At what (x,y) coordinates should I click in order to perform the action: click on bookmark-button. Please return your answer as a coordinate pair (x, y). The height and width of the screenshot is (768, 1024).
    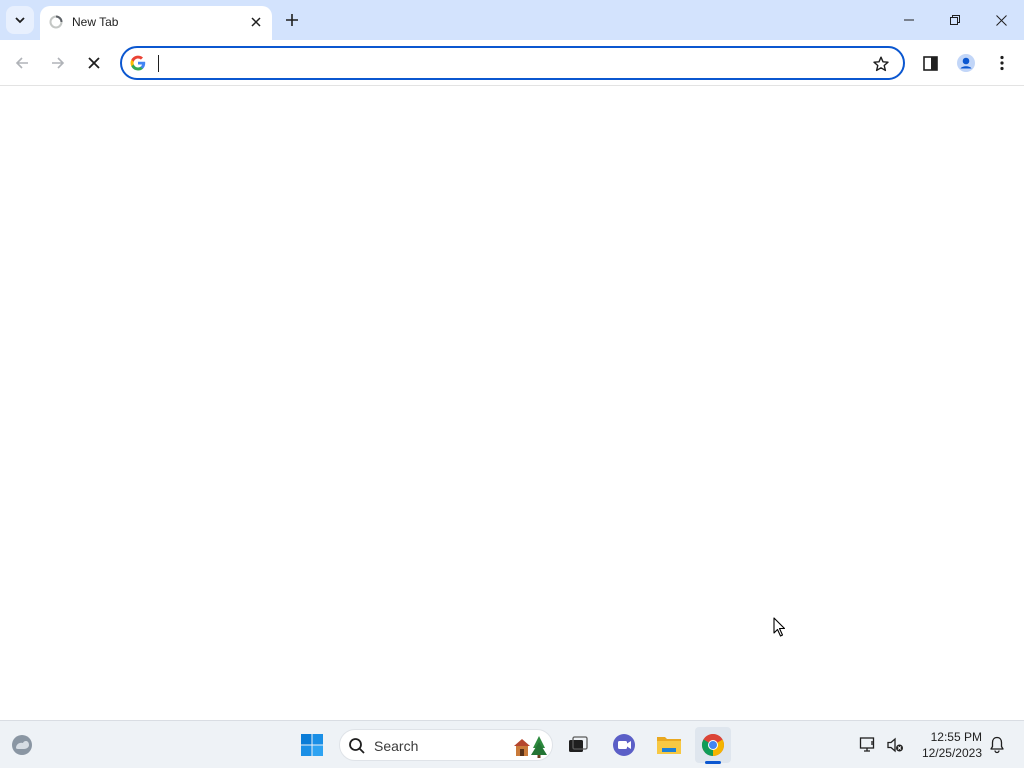
    Looking at the image, I should click on (881, 64).